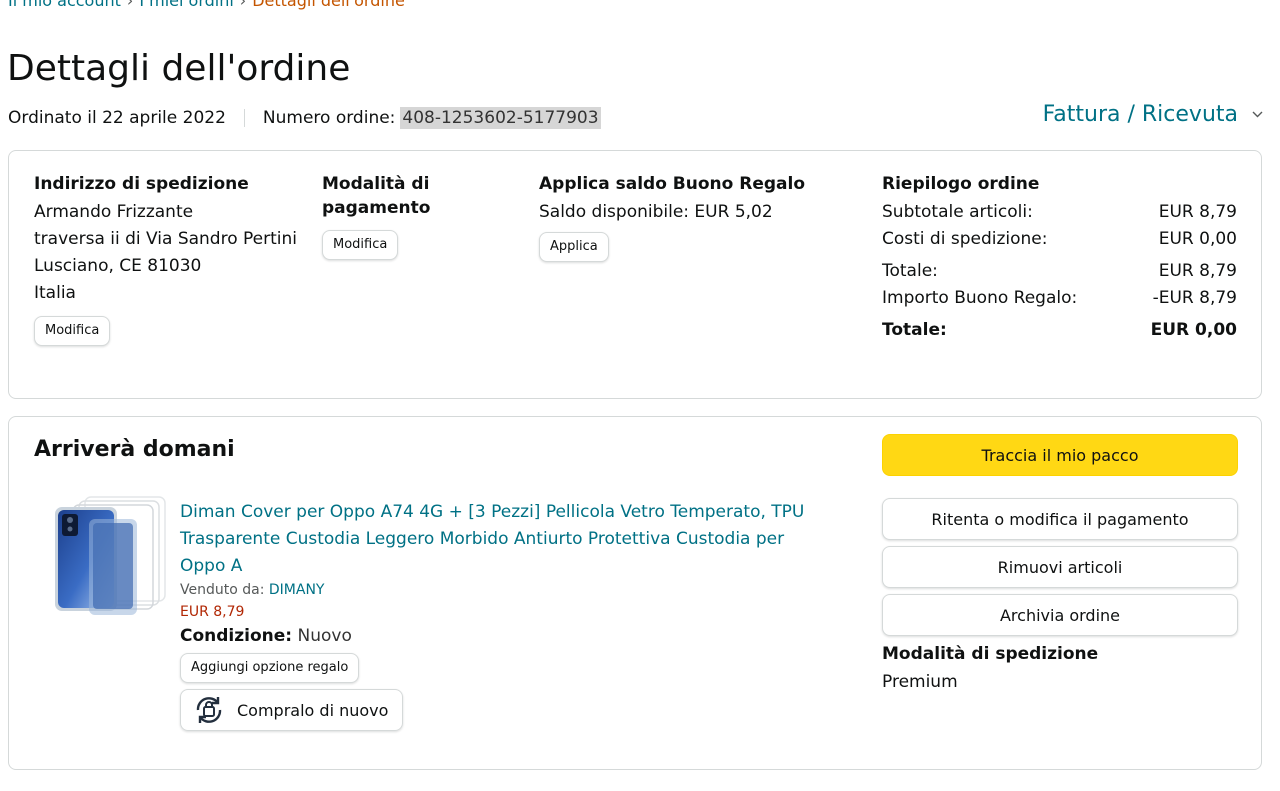  I want to click on invoice-dropdown: Fattura / Ricevuta, so click(1153, 114).